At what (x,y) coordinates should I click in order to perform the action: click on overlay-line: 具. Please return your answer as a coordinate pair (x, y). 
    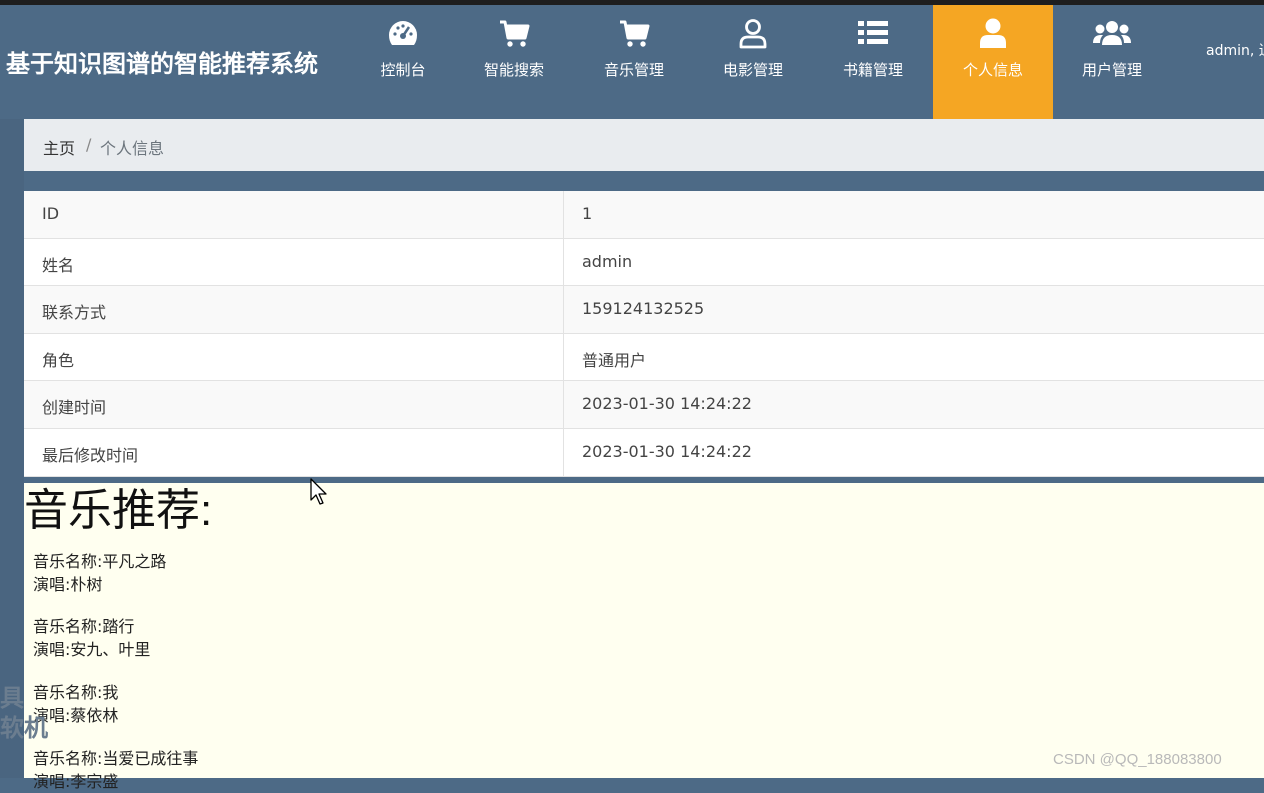
    Looking at the image, I should click on (12, 698).